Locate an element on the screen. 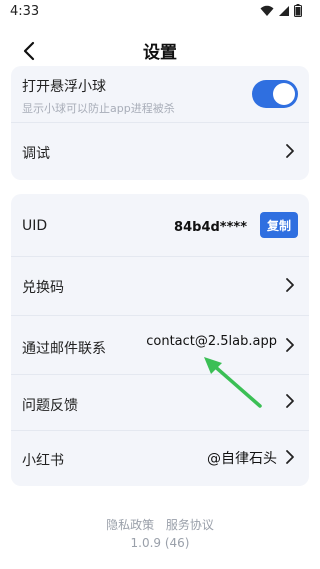 The image size is (320, 569). email-value: contact@2.5lab.app is located at coordinates (211, 341).